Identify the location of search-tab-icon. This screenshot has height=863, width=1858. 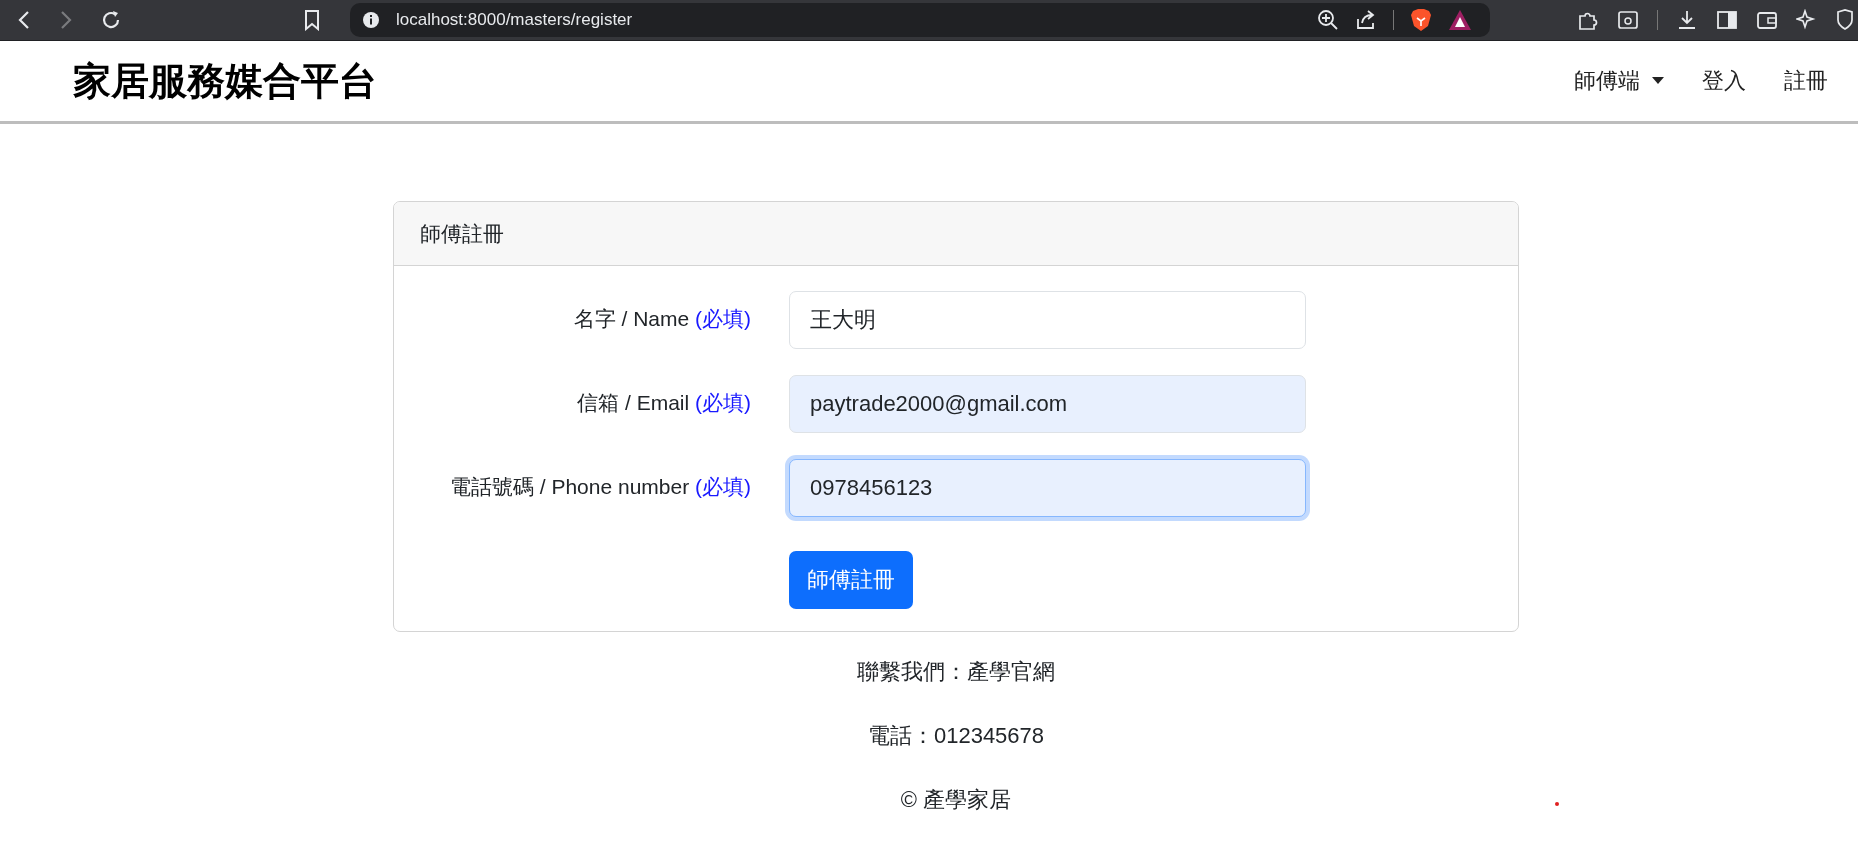
(1628, 20).